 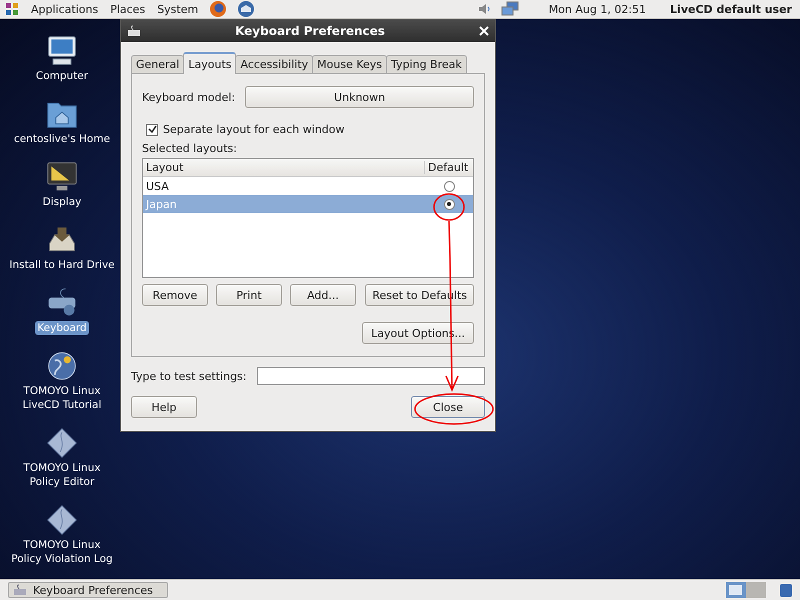 What do you see at coordinates (274, 64) in the screenshot?
I see `tab: Accessibility` at bounding box center [274, 64].